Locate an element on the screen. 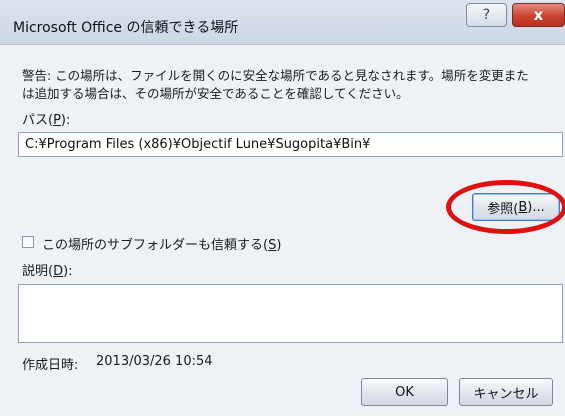 This screenshot has height=416, width=565. close-icon: x is located at coordinates (538, 15).